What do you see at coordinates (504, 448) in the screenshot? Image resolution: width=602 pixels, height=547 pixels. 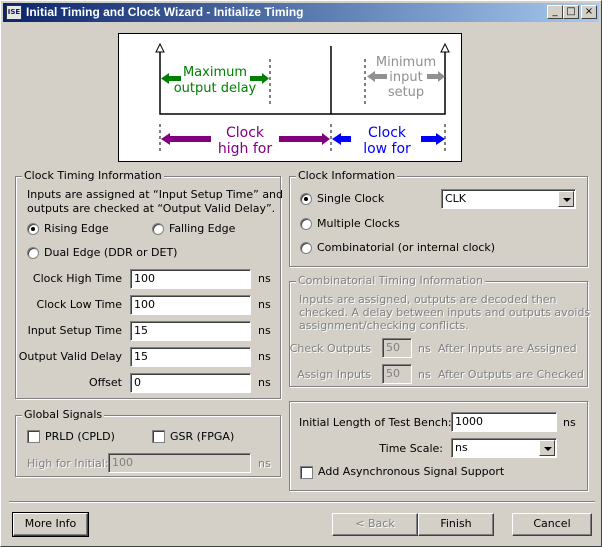 I see `time-scale-select: ns` at bounding box center [504, 448].